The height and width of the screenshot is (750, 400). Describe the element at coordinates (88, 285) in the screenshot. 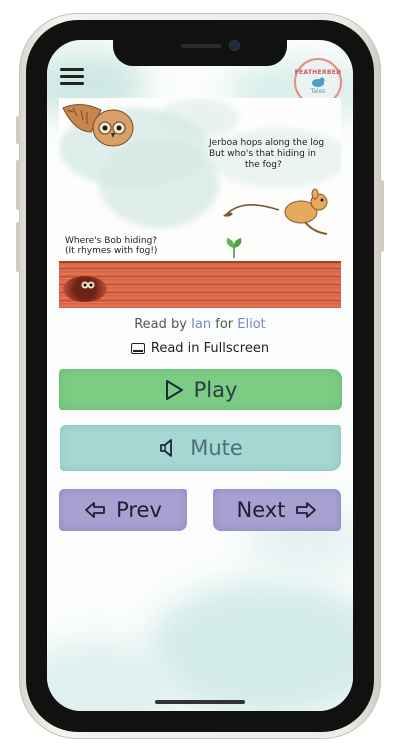

I see `frog-eyes-illustration` at that location.